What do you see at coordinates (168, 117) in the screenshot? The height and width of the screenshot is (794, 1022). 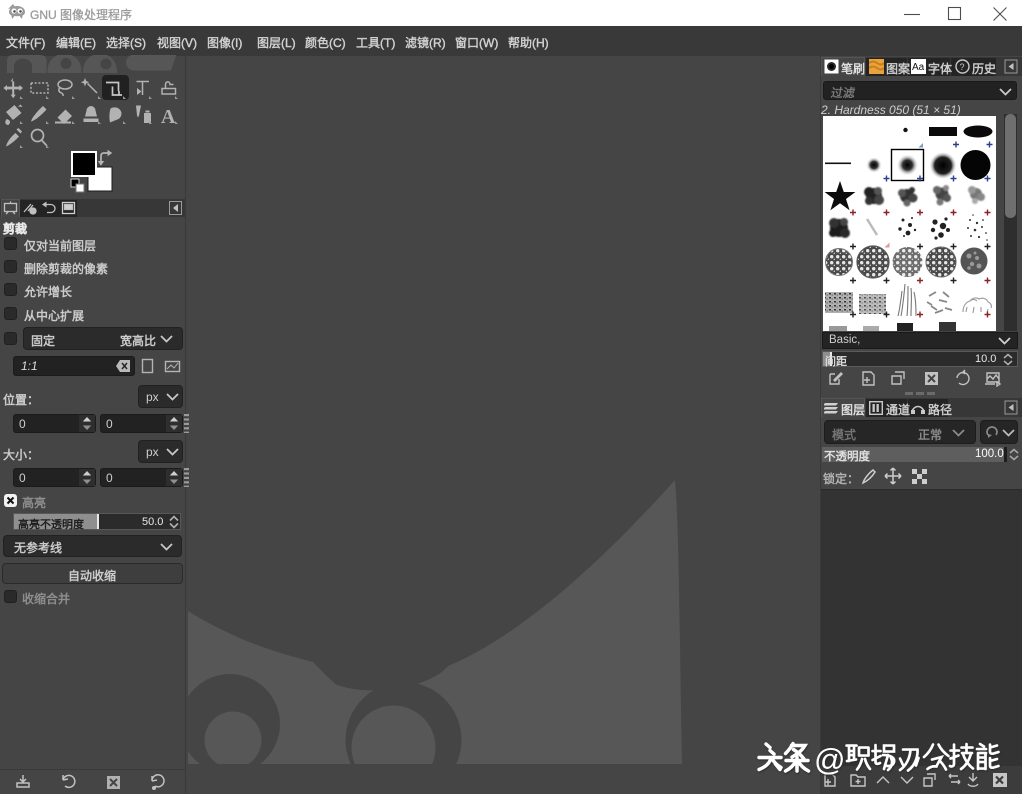 I see `svg-text: A` at bounding box center [168, 117].